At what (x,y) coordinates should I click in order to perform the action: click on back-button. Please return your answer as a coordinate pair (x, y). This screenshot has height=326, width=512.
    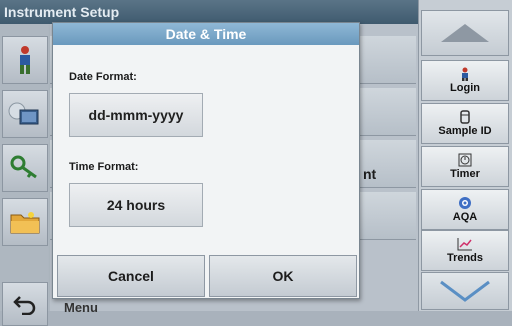
    Looking at the image, I should click on (25, 304).